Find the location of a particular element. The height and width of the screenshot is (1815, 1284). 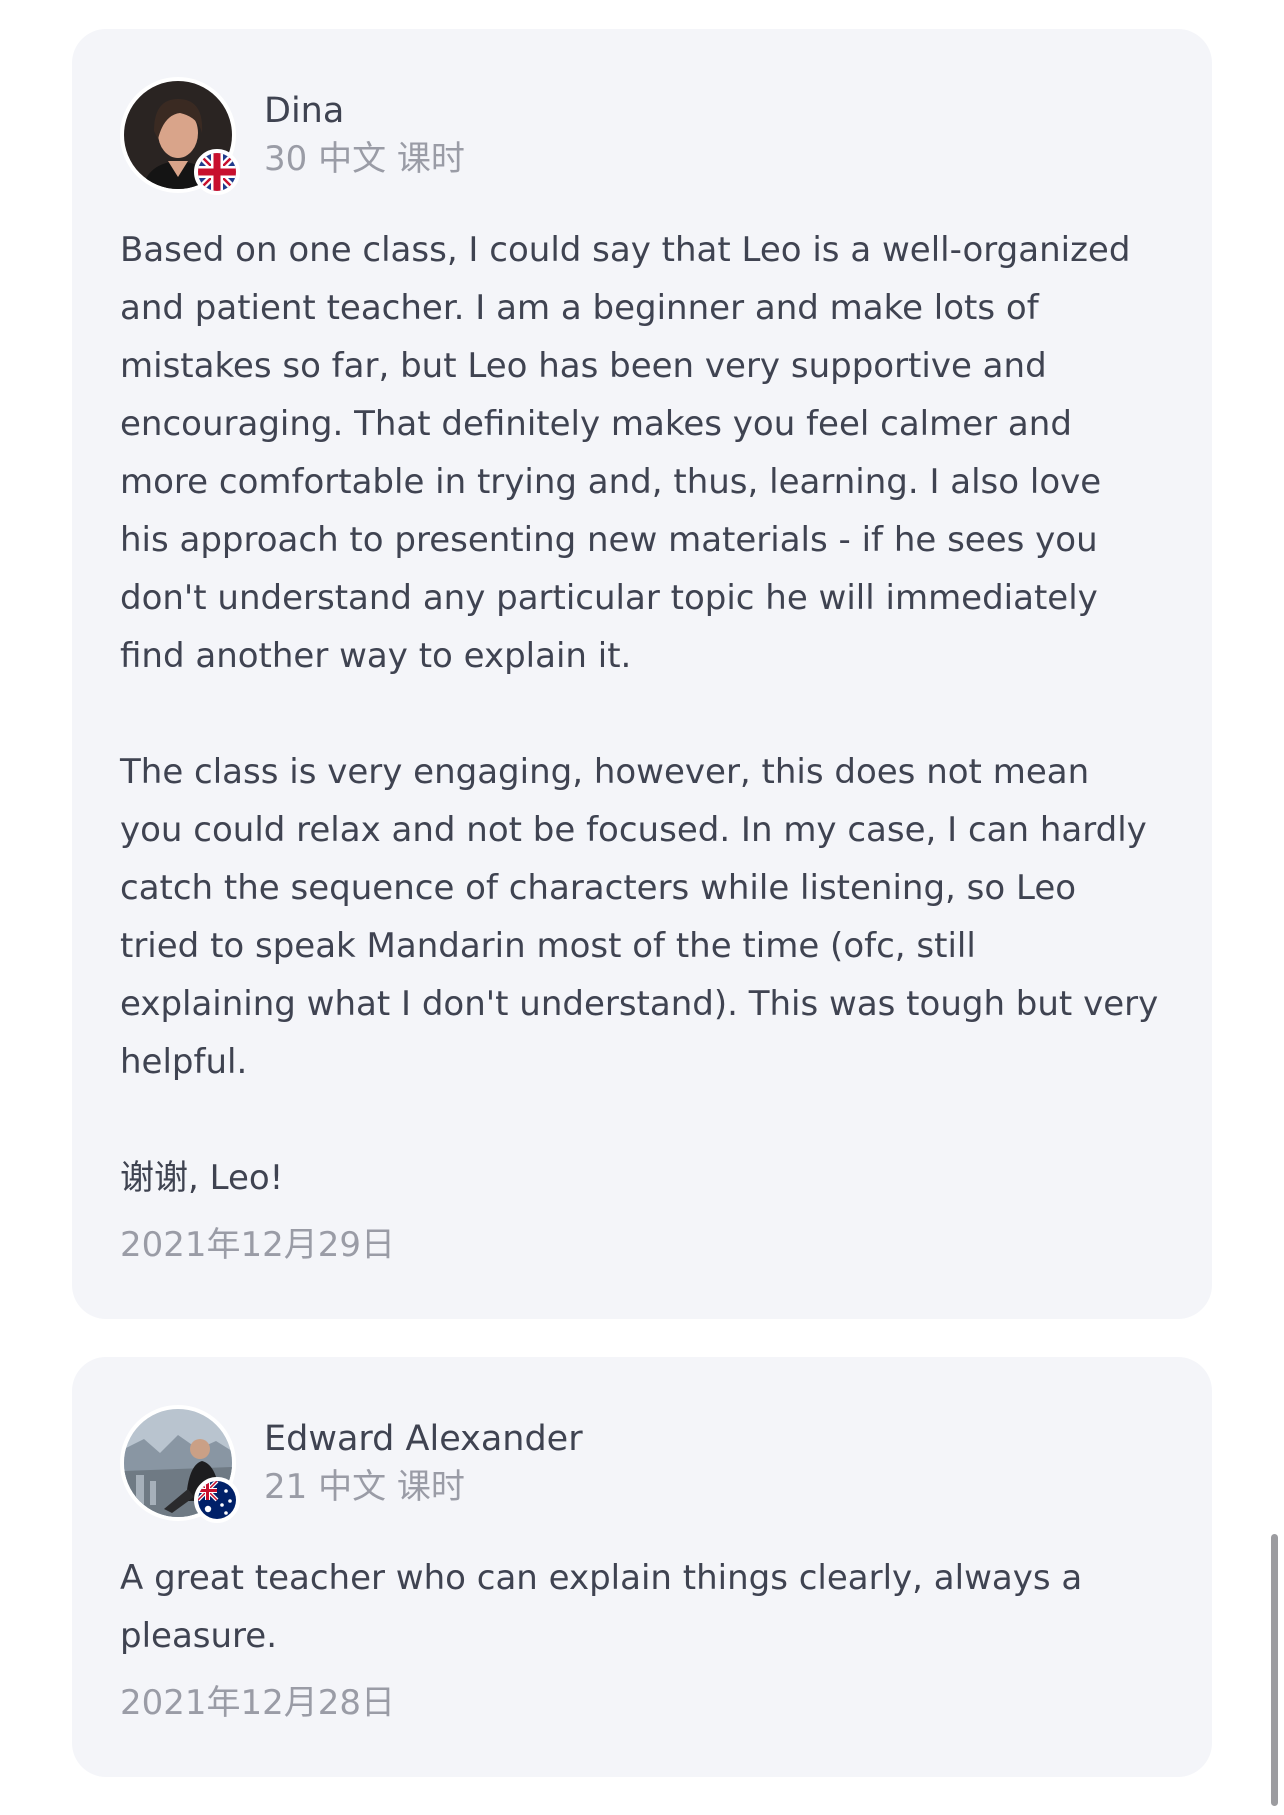

review-date: 2021年12月29日 is located at coordinates (258, 1245).